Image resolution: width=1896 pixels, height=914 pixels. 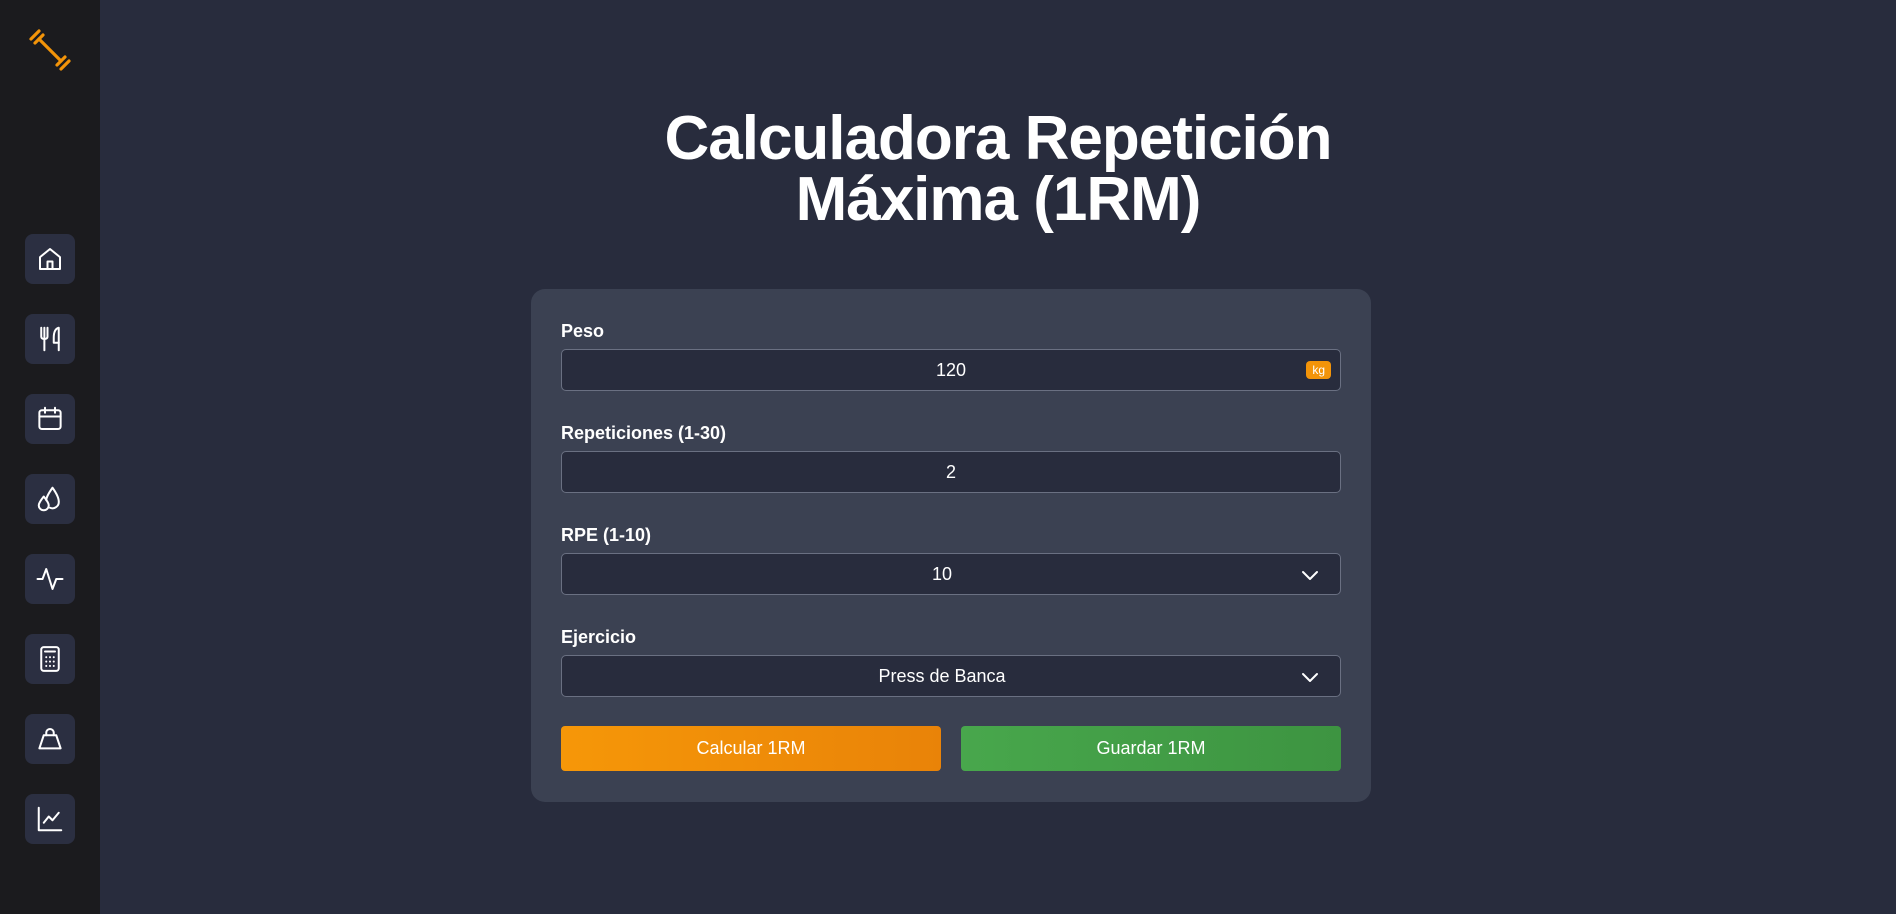 I want to click on rpe-label: RPE (1-10), so click(x=606, y=535).